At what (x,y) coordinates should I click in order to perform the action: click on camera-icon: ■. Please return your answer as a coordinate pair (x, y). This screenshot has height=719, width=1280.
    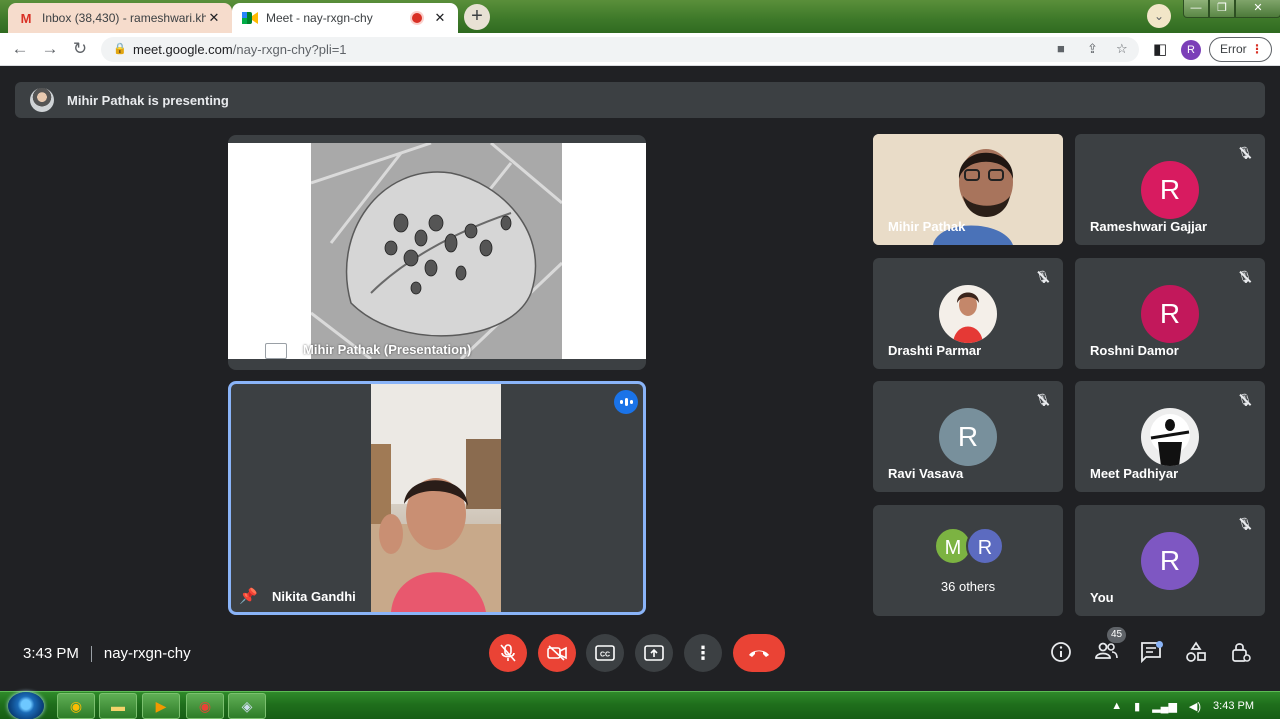
    Looking at the image, I should click on (1061, 48).